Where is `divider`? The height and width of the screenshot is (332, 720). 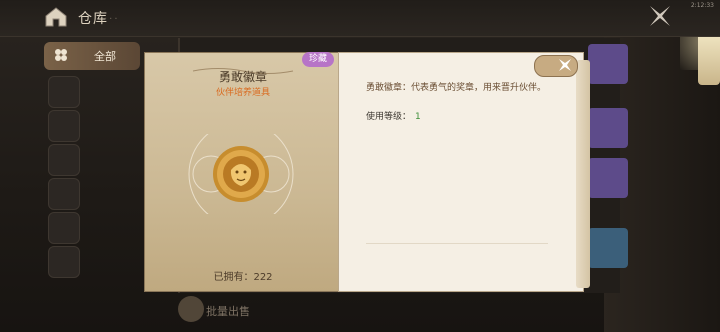
divider is located at coordinates (457, 243).